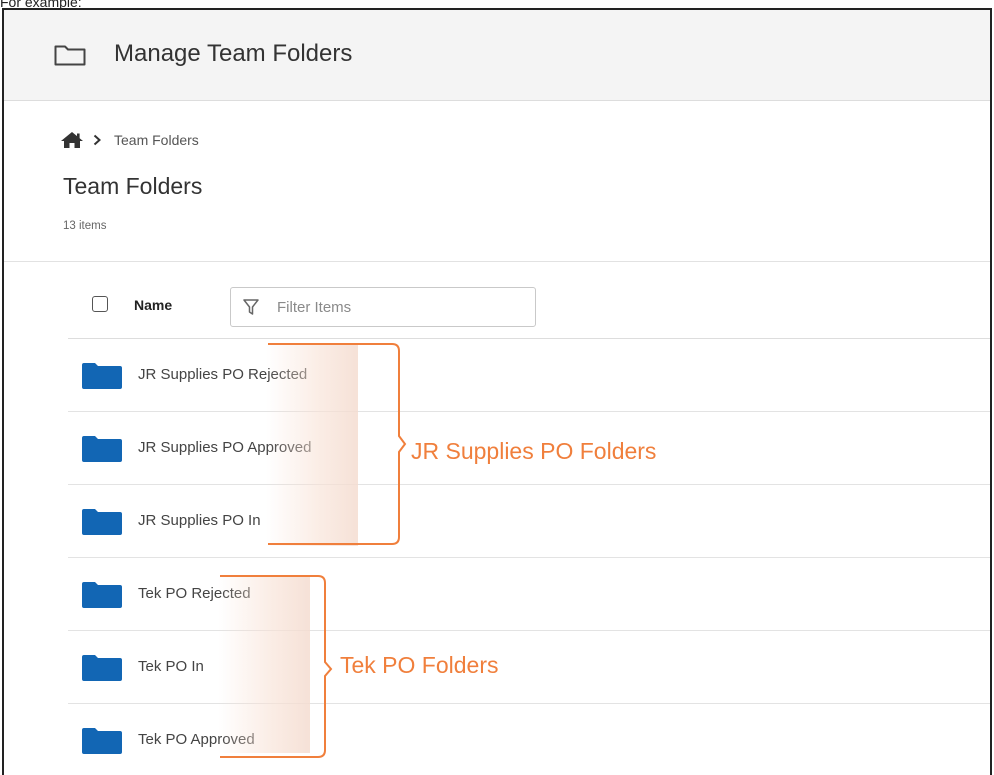 Image resolution: width=994 pixels, height=775 pixels. I want to click on folder-name: JR Supplies PO In, so click(199, 520).